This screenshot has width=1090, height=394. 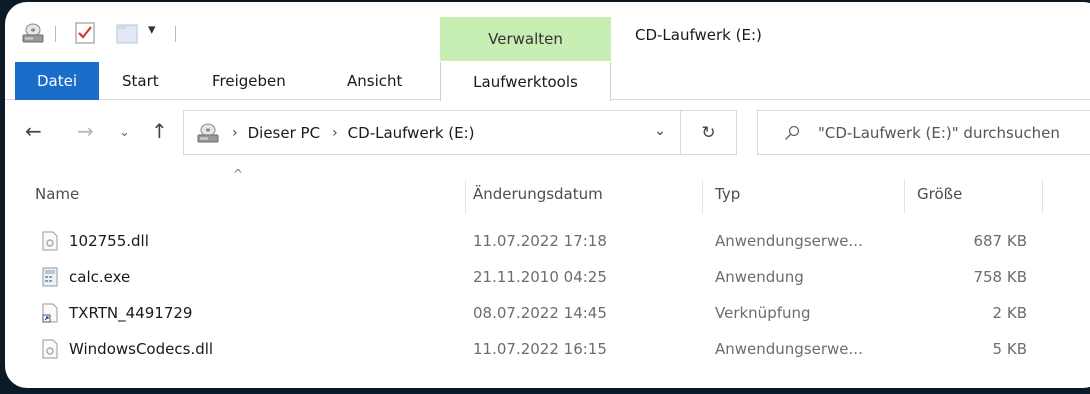 What do you see at coordinates (109, 241) in the screenshot?
I see `file-name: 102755.dll` at bounding box center [109, 241].